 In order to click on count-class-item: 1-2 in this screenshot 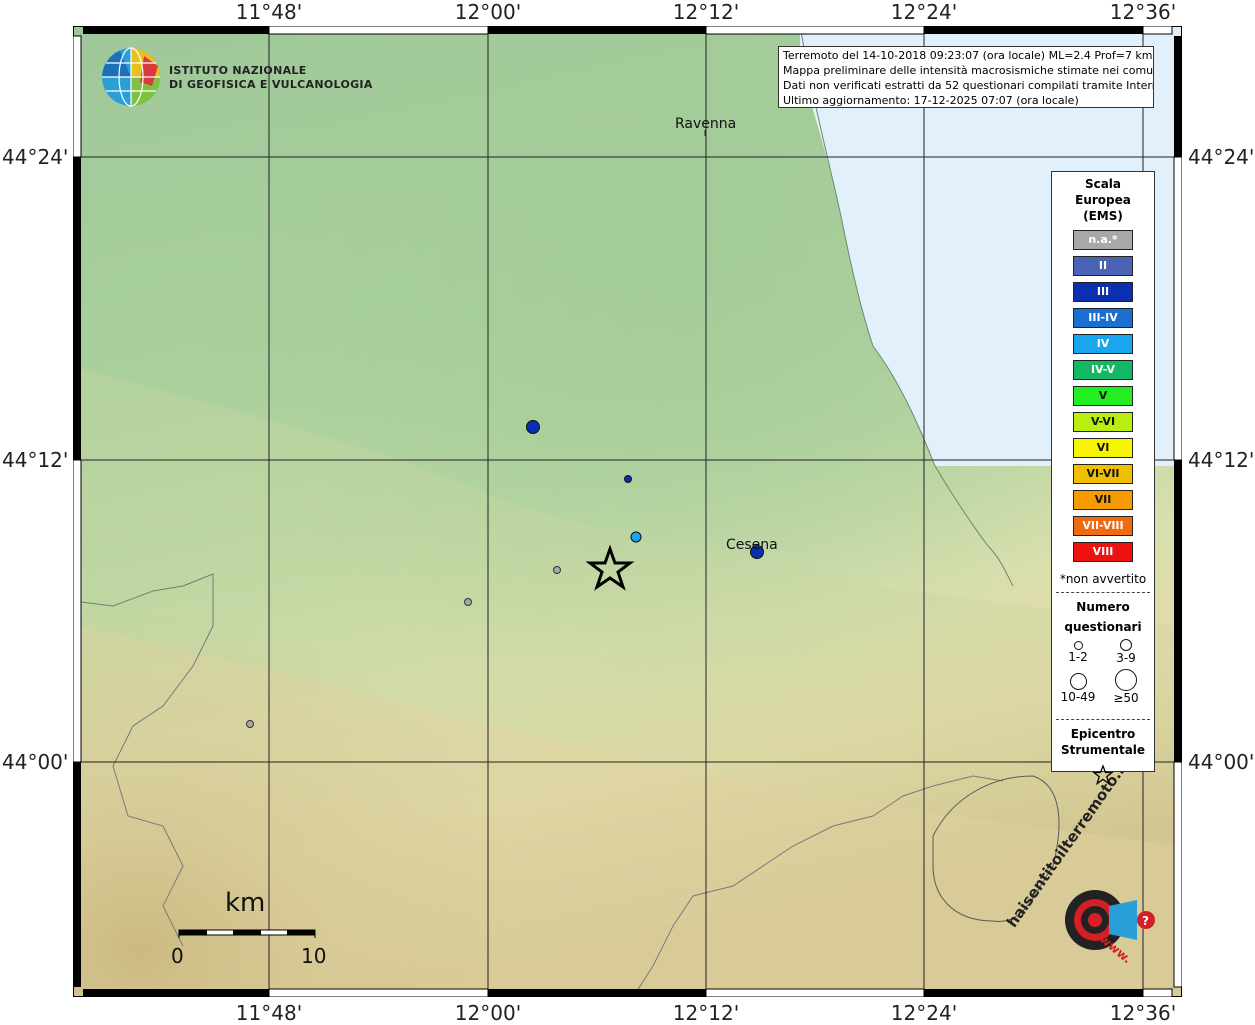, I will do `click(1078, 652)`.